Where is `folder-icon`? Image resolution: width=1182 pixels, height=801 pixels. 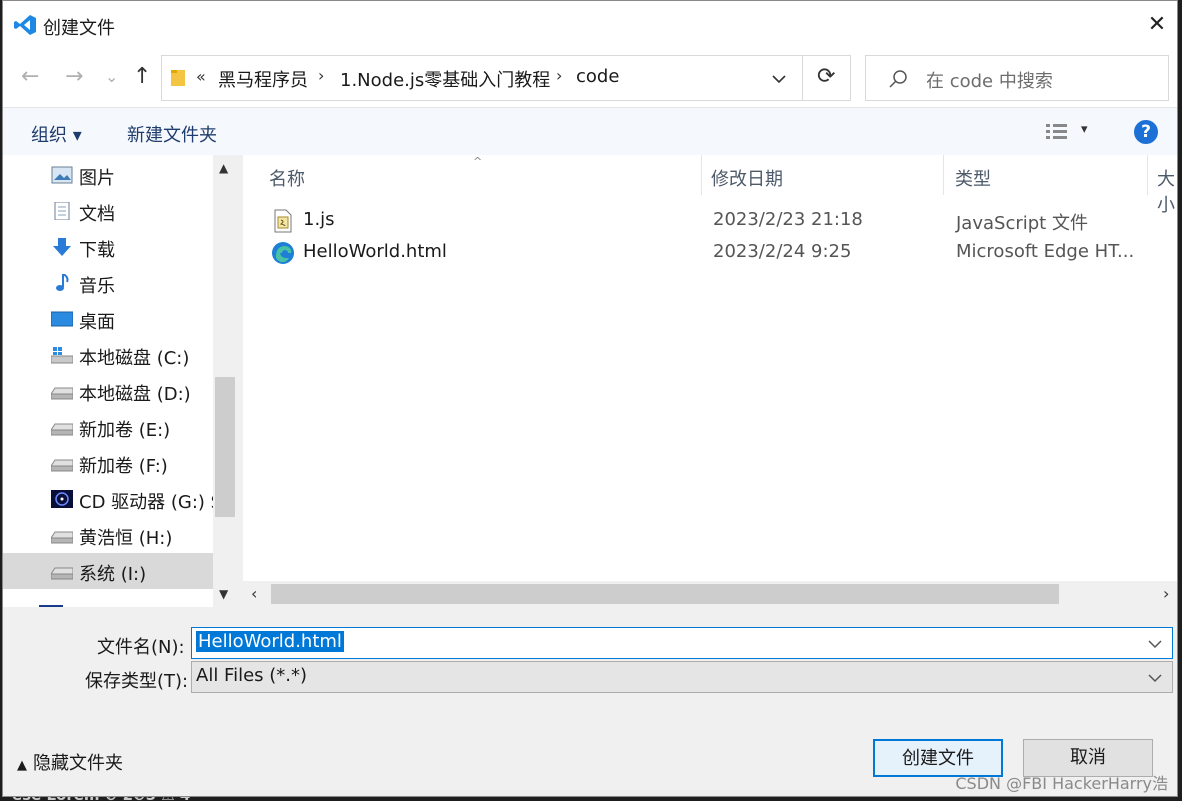
folder-icon is located at coordinates (178, 78).